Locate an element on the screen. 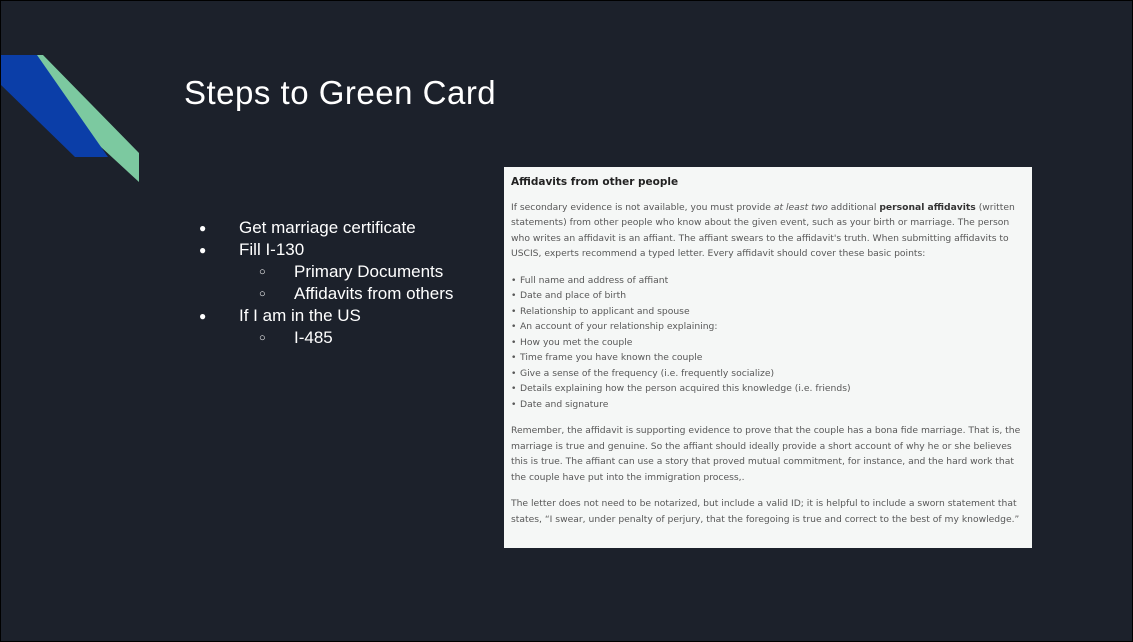 Image resolution: width=1133 pixels, height=642 pixels. intro-emphasis: at least two is located at coordinates (800, 207).